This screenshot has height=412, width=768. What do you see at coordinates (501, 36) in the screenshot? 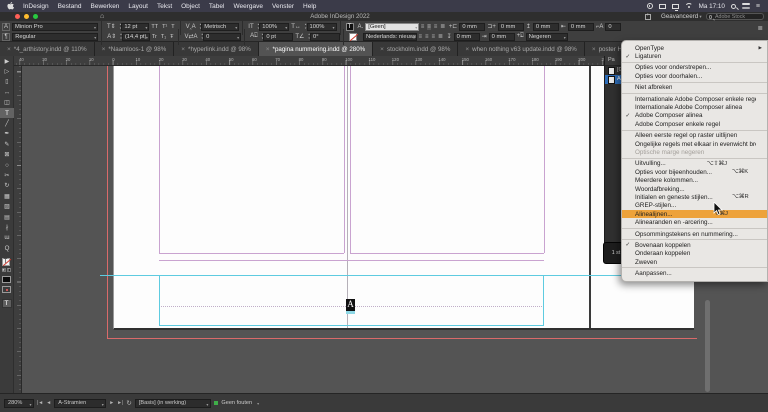
I see `last-line-indent-field: 0 mm` at bounding box center [501, 36].